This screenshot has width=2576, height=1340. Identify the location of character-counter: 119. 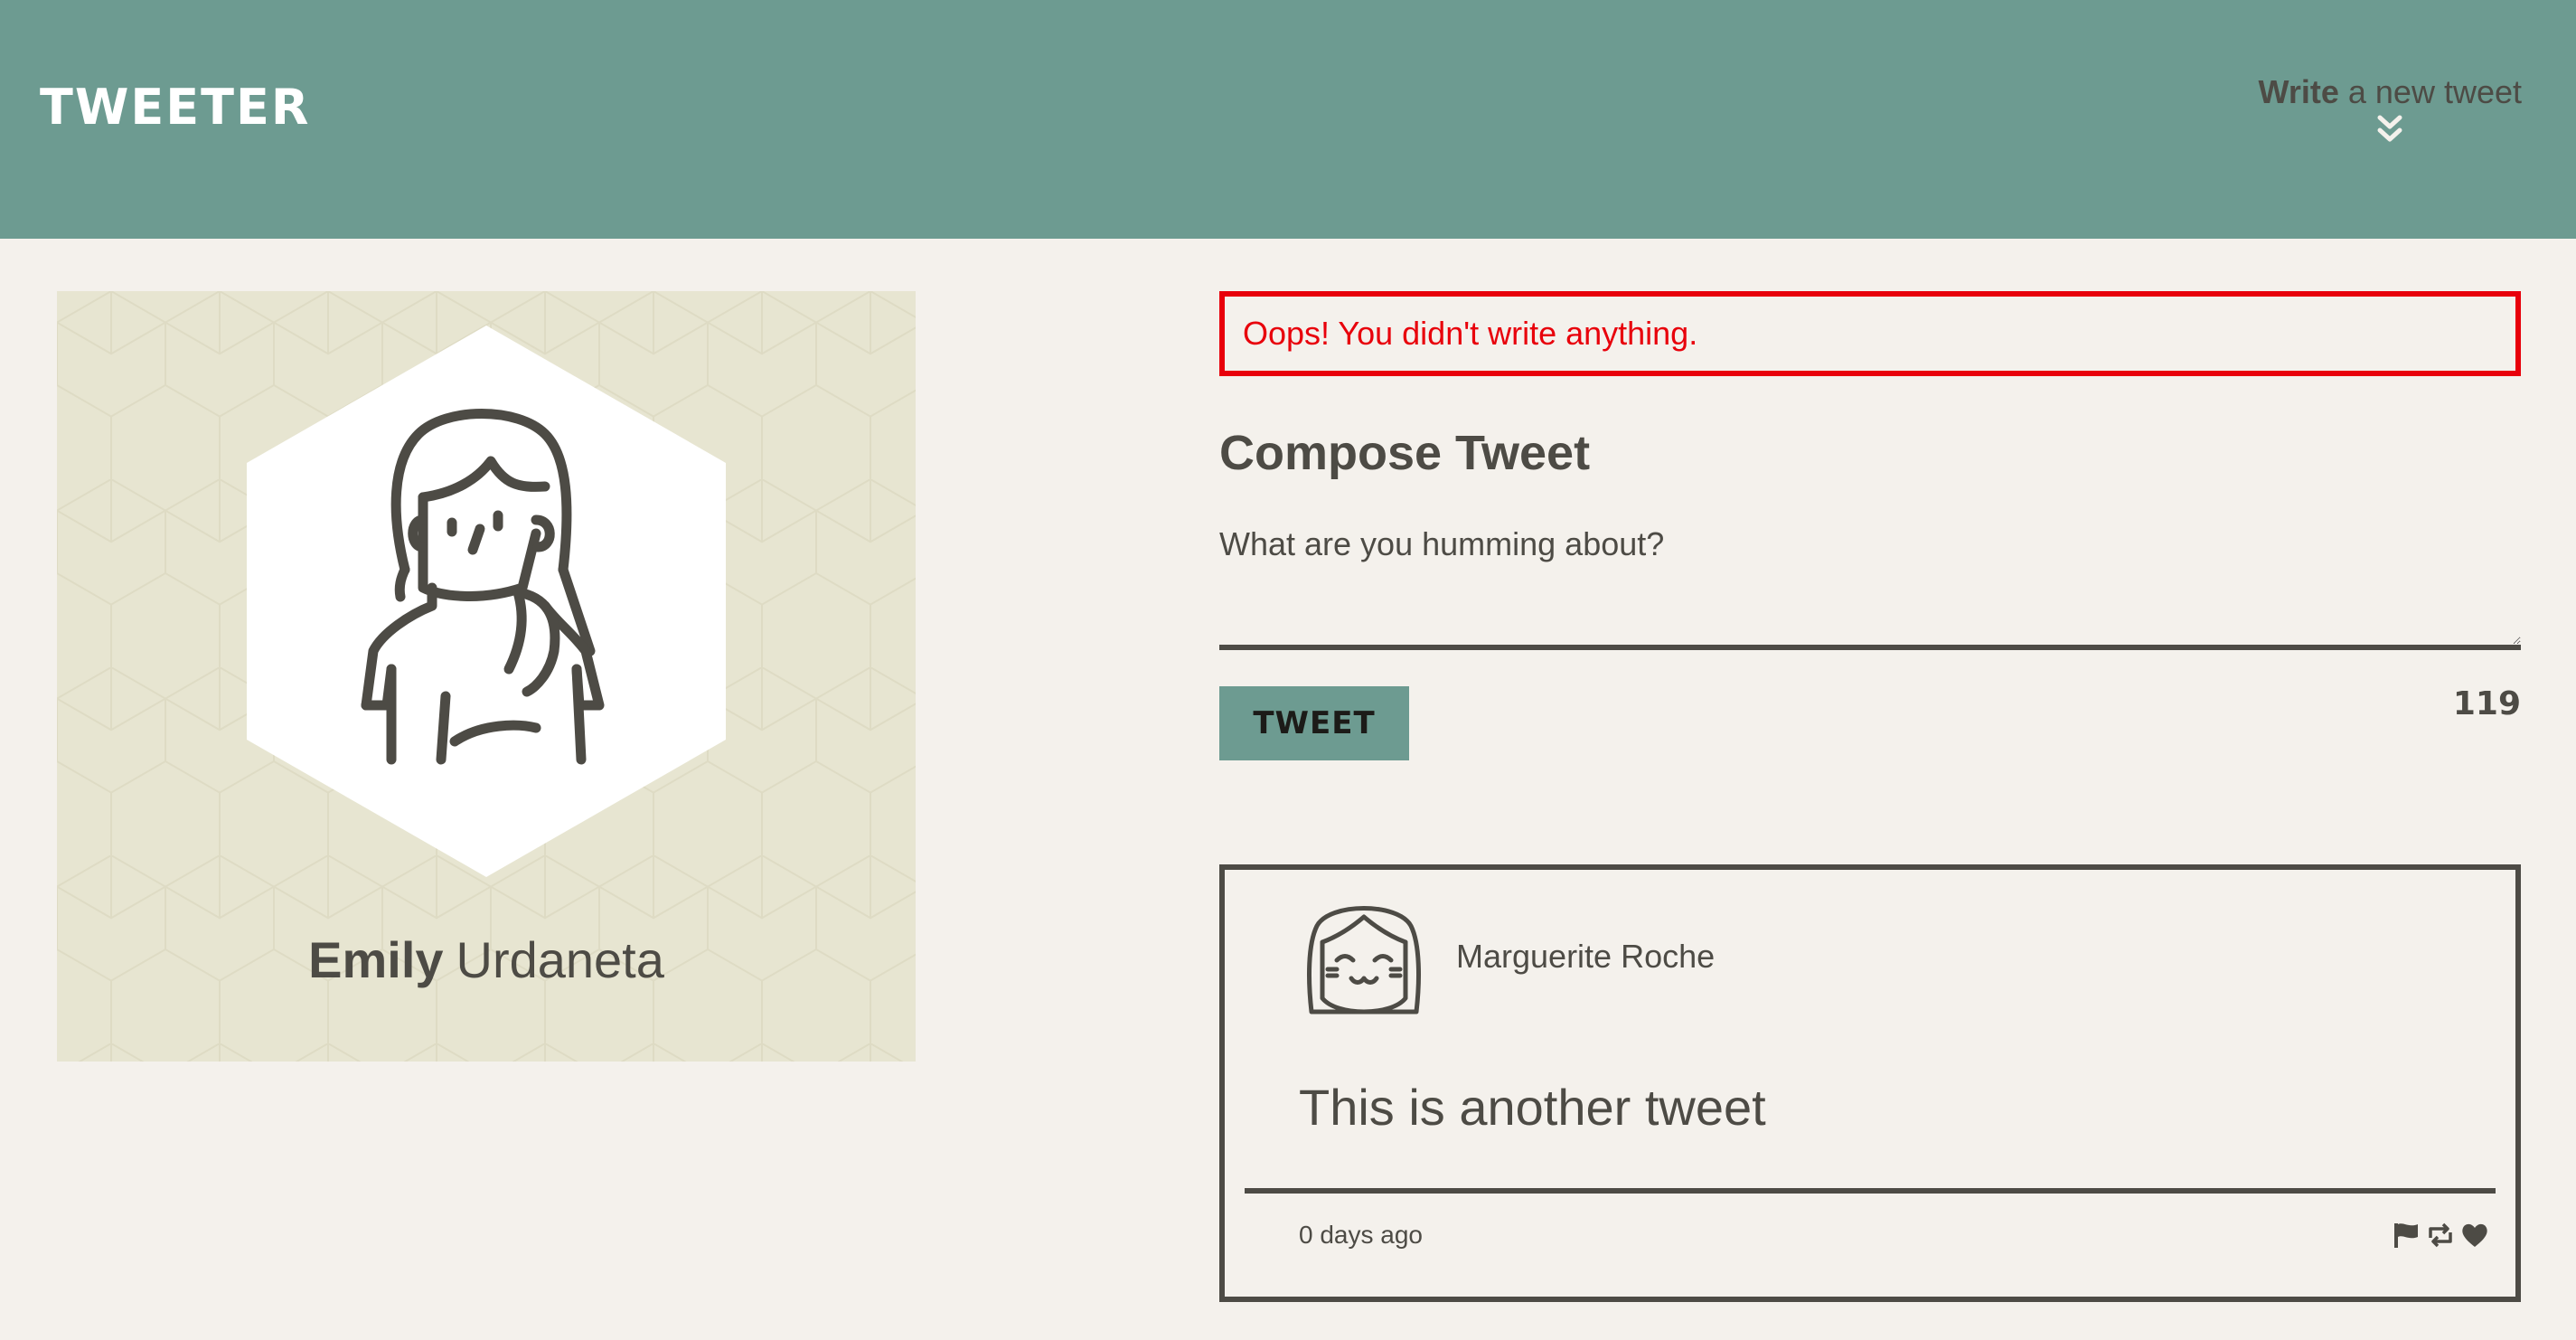
(2486, 703).